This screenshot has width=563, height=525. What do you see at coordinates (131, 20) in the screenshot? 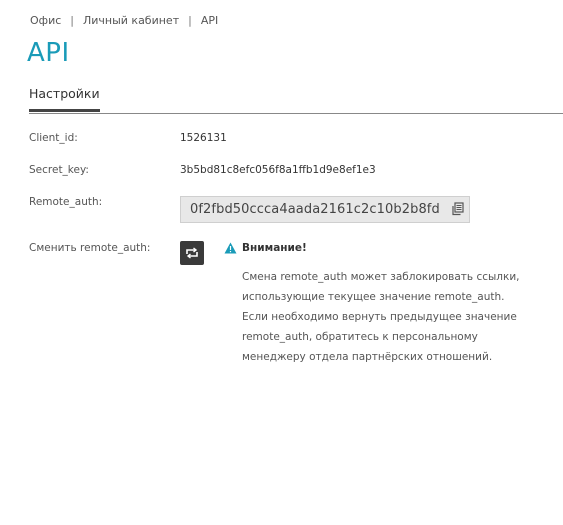
I see `breadcrumb-item-cabinet: Личный кабинет` at bounding box center [131, 20].